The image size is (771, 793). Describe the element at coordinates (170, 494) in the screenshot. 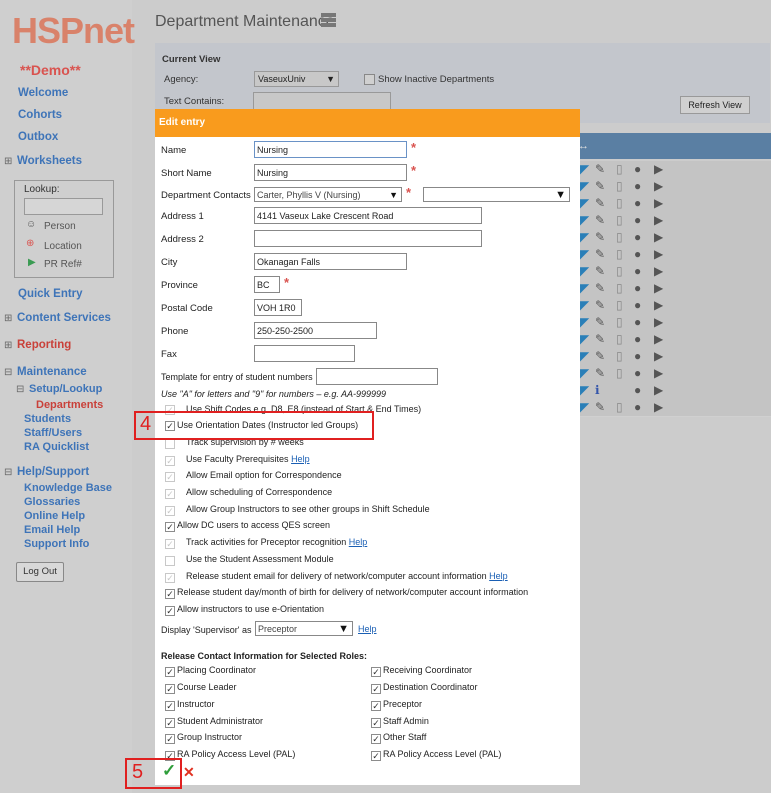

I see `sched-corr-checkbox: ✓` at that location.